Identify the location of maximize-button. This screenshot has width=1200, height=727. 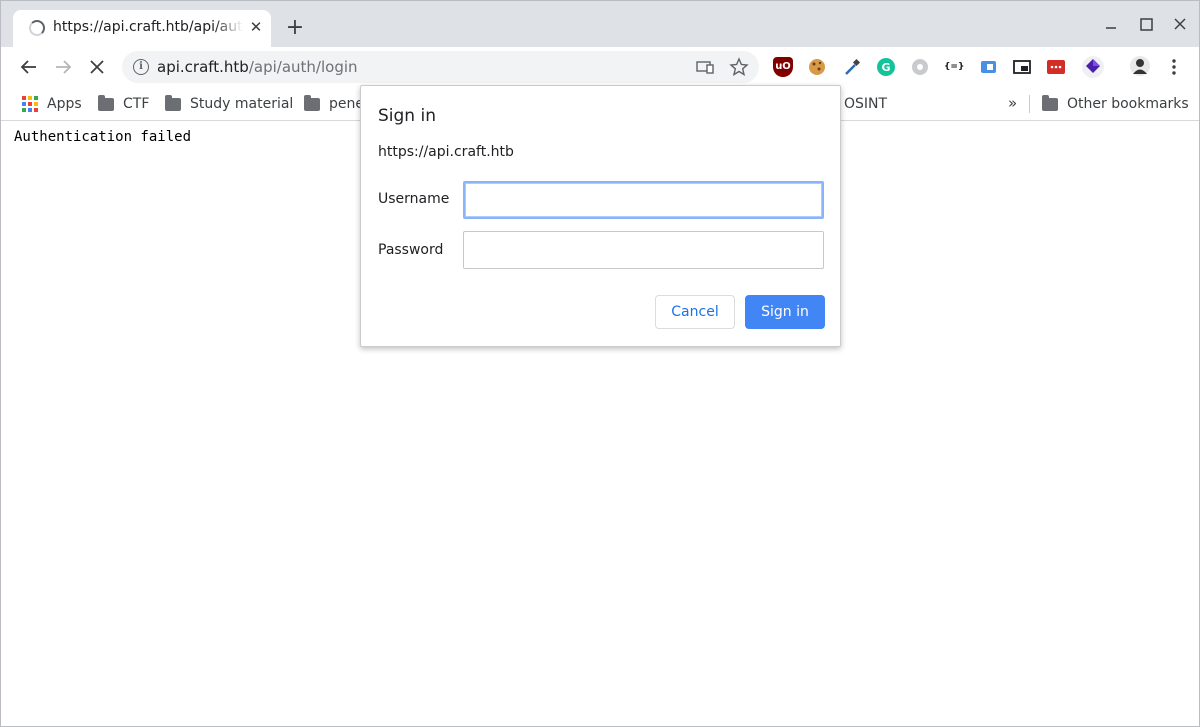
(1146, 25).